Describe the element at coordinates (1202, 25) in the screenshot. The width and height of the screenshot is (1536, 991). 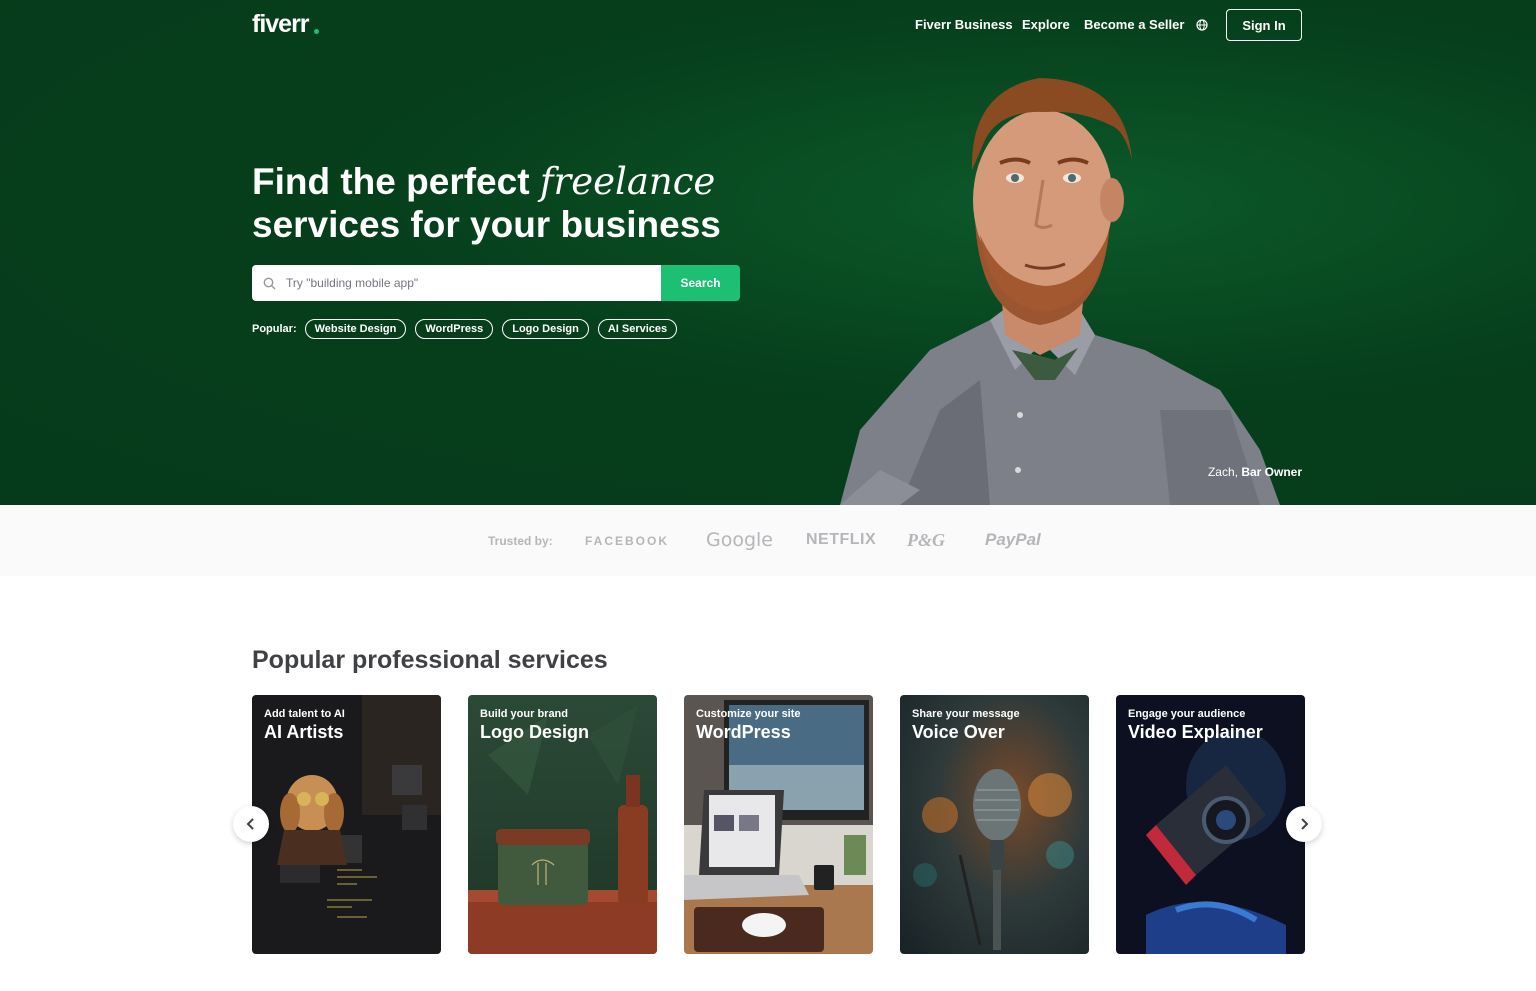
I see `globe-icon` at that location.